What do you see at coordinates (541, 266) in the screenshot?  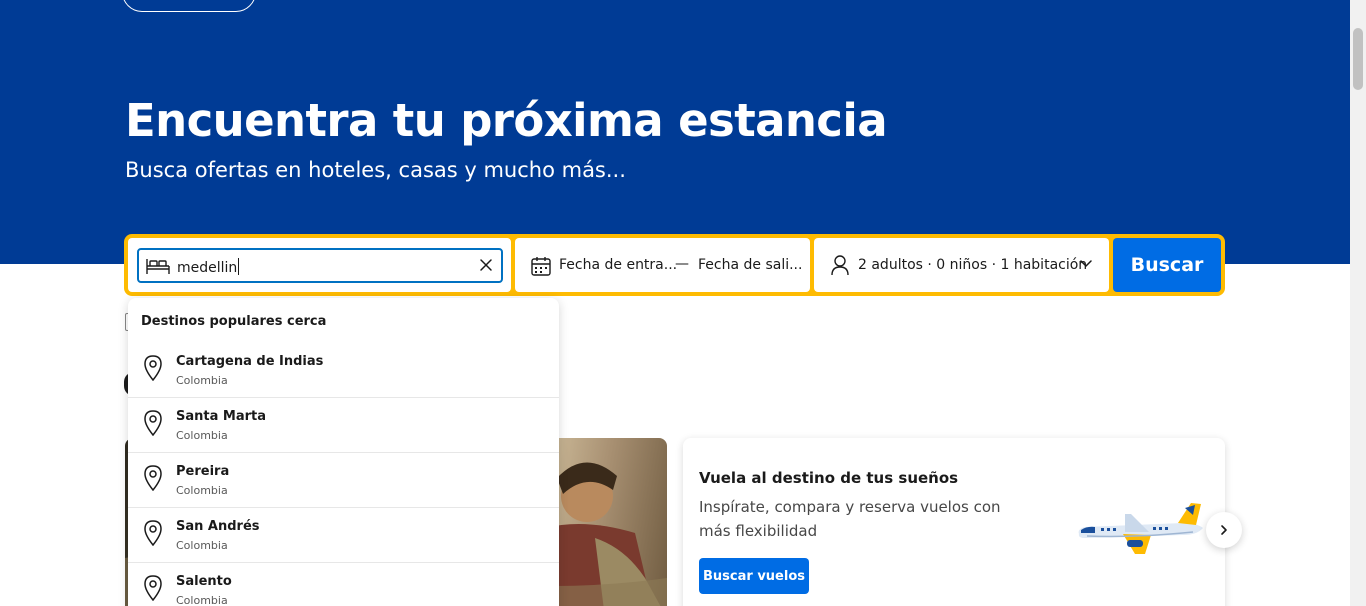 I see `calendar-icon` at bounding box center [541, 266].